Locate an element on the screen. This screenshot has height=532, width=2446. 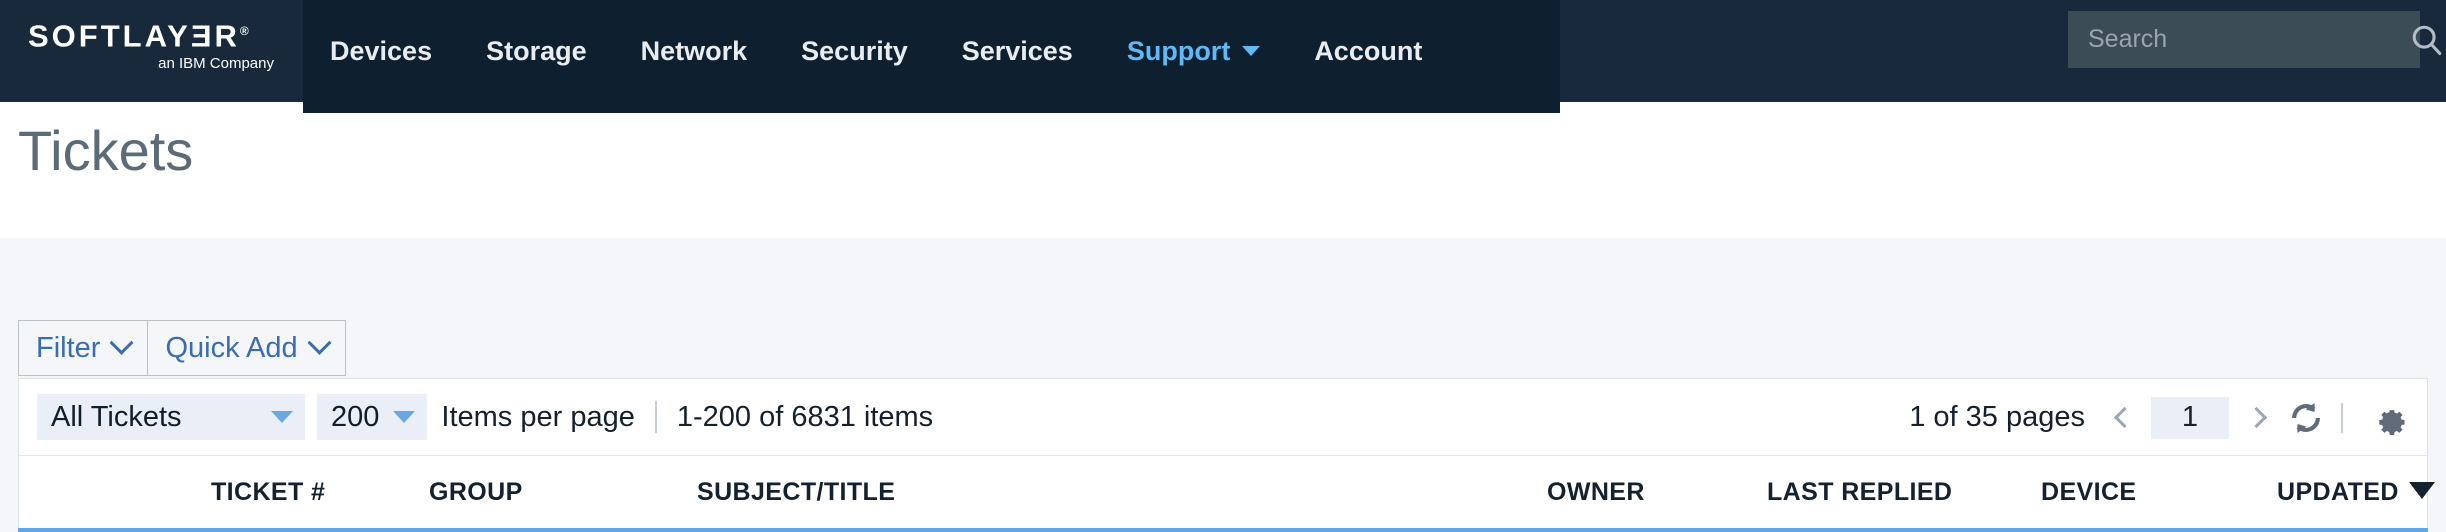
column-header-device: DEVICE is located at coordinates (2088, 492).